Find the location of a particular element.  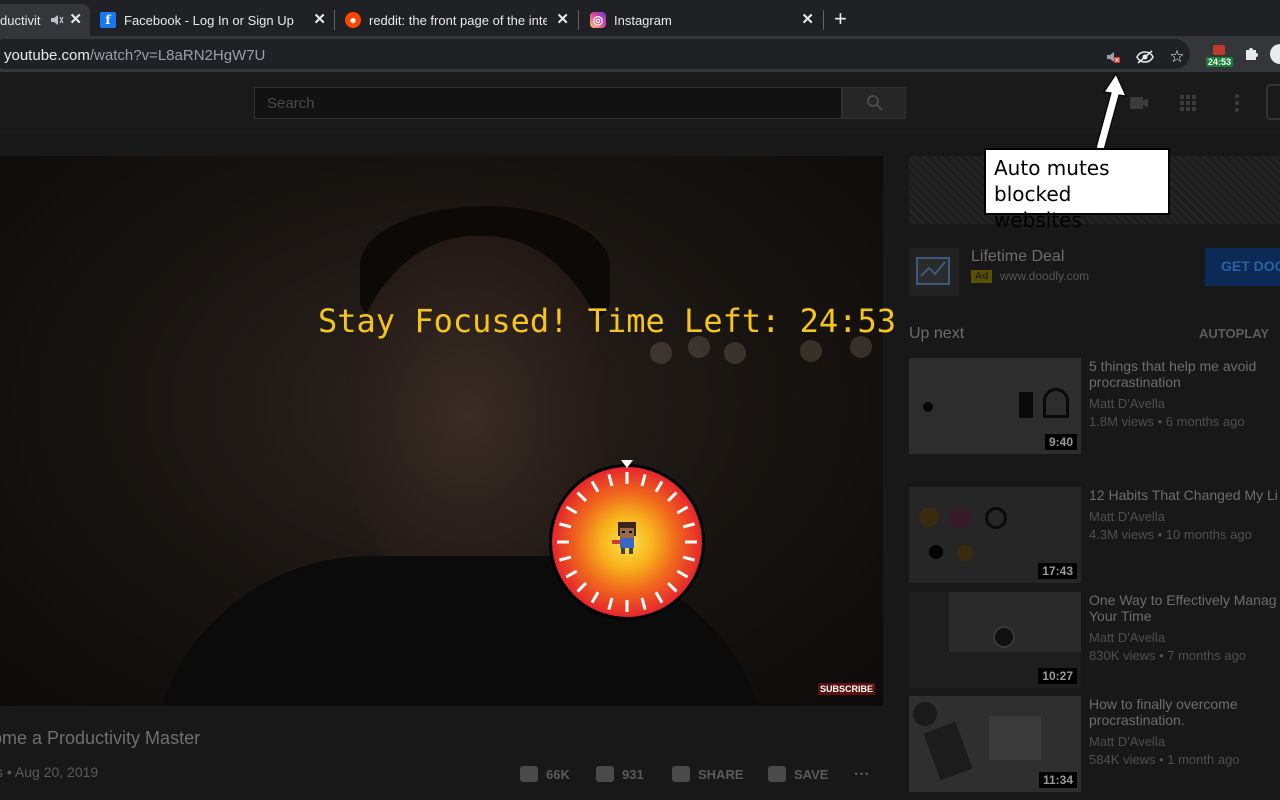

search-input: Search is located at coordinates (548, 103).